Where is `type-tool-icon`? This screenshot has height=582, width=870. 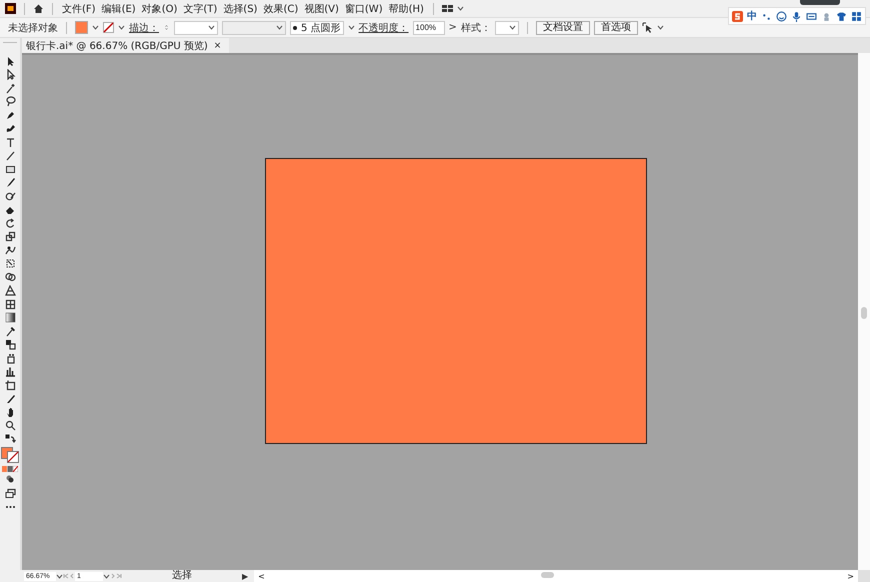 type-tool-icon is located at coordinates (10, 142).